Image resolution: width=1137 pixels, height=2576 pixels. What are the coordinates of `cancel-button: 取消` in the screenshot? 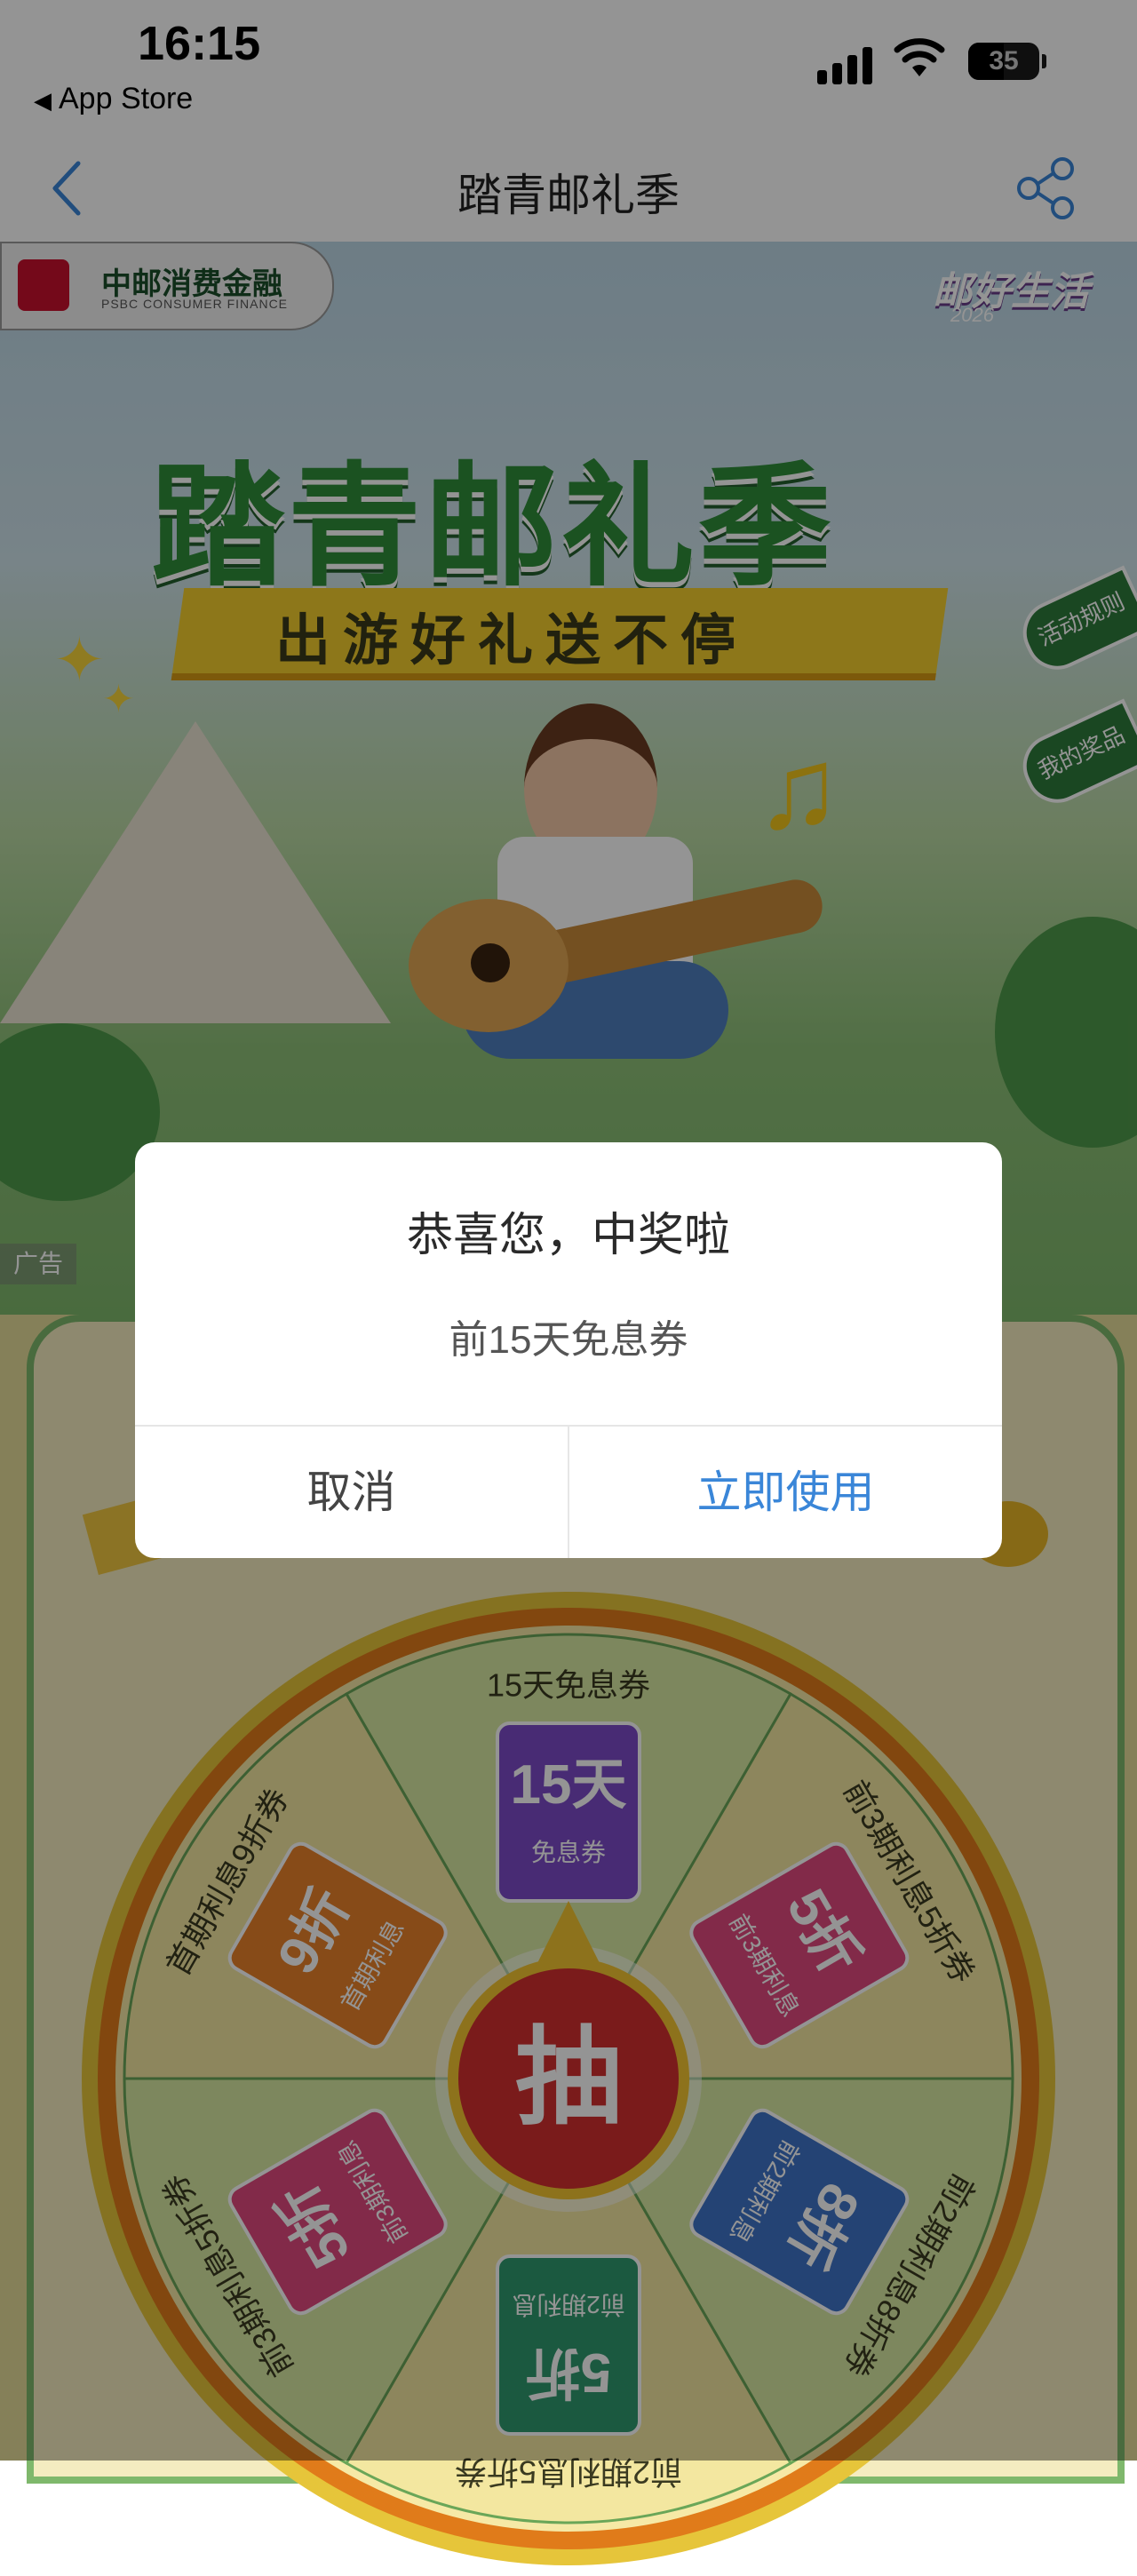 It's located at (352, 1492).